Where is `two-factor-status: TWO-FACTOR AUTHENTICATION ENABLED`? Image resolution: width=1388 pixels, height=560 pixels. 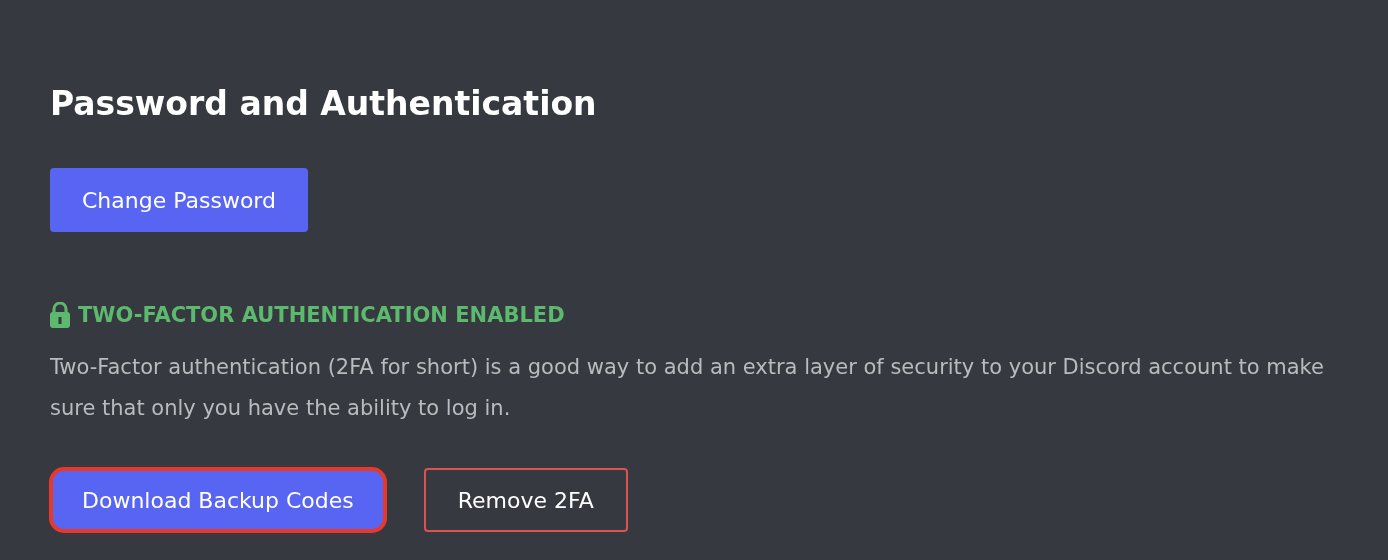 two-factor-status: TWO-FACTOR AUTHENTICATION ENABLED is located at coordinates (321, 315).